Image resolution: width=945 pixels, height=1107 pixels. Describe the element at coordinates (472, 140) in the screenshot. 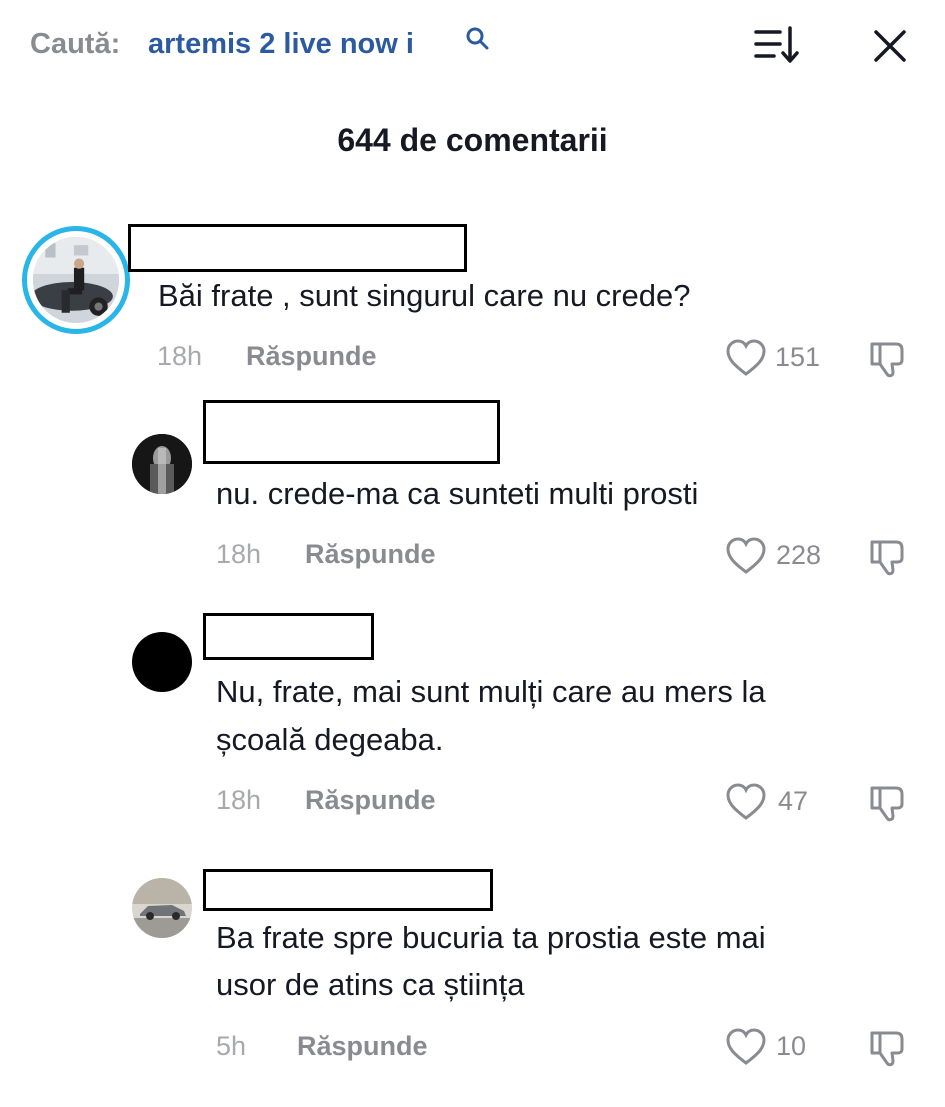

I see `comments-count-title: 644 de comentarii` at that location.